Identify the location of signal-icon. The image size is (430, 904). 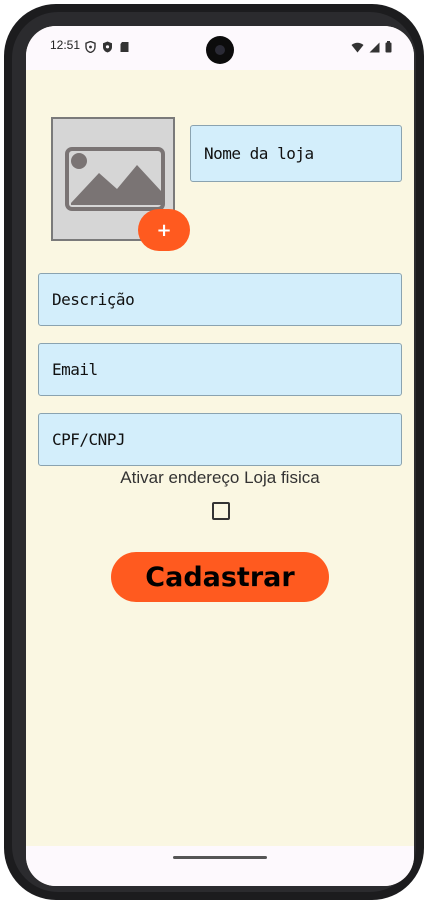
(374, 47).